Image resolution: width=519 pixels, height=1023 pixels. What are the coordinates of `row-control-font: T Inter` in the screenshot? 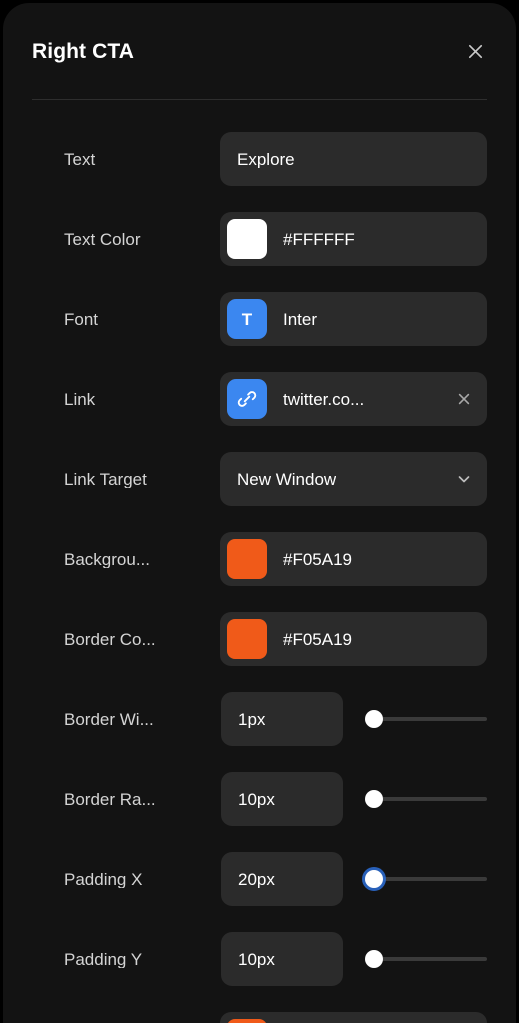 It's located at (353, 319).